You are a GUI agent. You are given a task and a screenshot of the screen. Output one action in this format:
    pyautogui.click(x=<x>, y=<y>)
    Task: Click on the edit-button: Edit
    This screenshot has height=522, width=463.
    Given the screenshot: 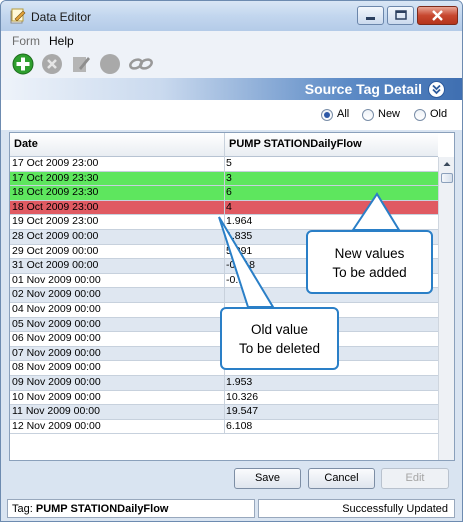 What is the action you would take?
    pyautogui.click(x=415, y=478)
    